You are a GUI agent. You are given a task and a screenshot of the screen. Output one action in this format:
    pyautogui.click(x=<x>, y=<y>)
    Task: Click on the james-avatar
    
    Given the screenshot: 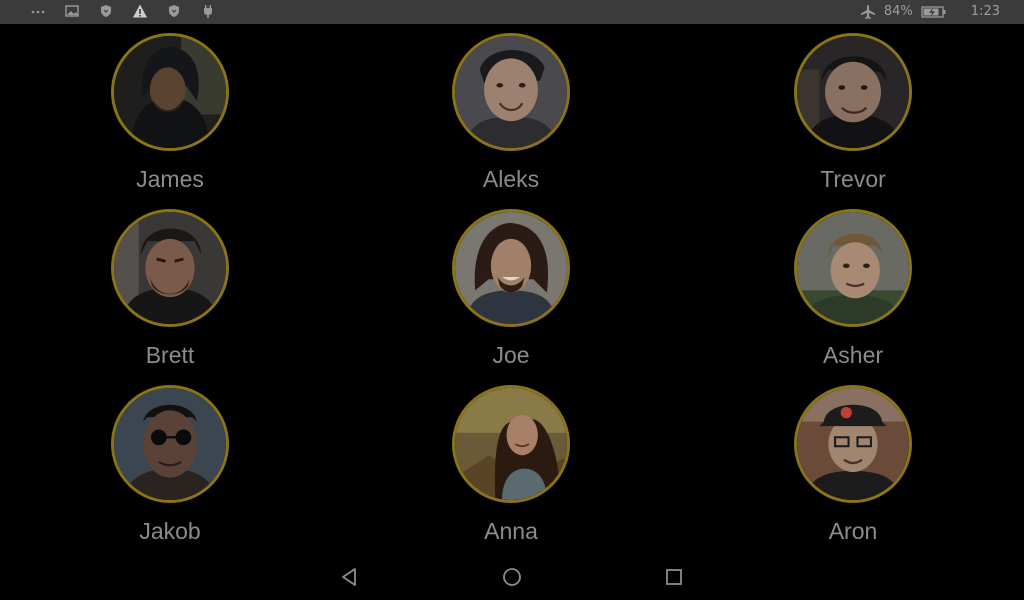 What is the action you would take?
    pyautogui.click(x=170, y=92)
    